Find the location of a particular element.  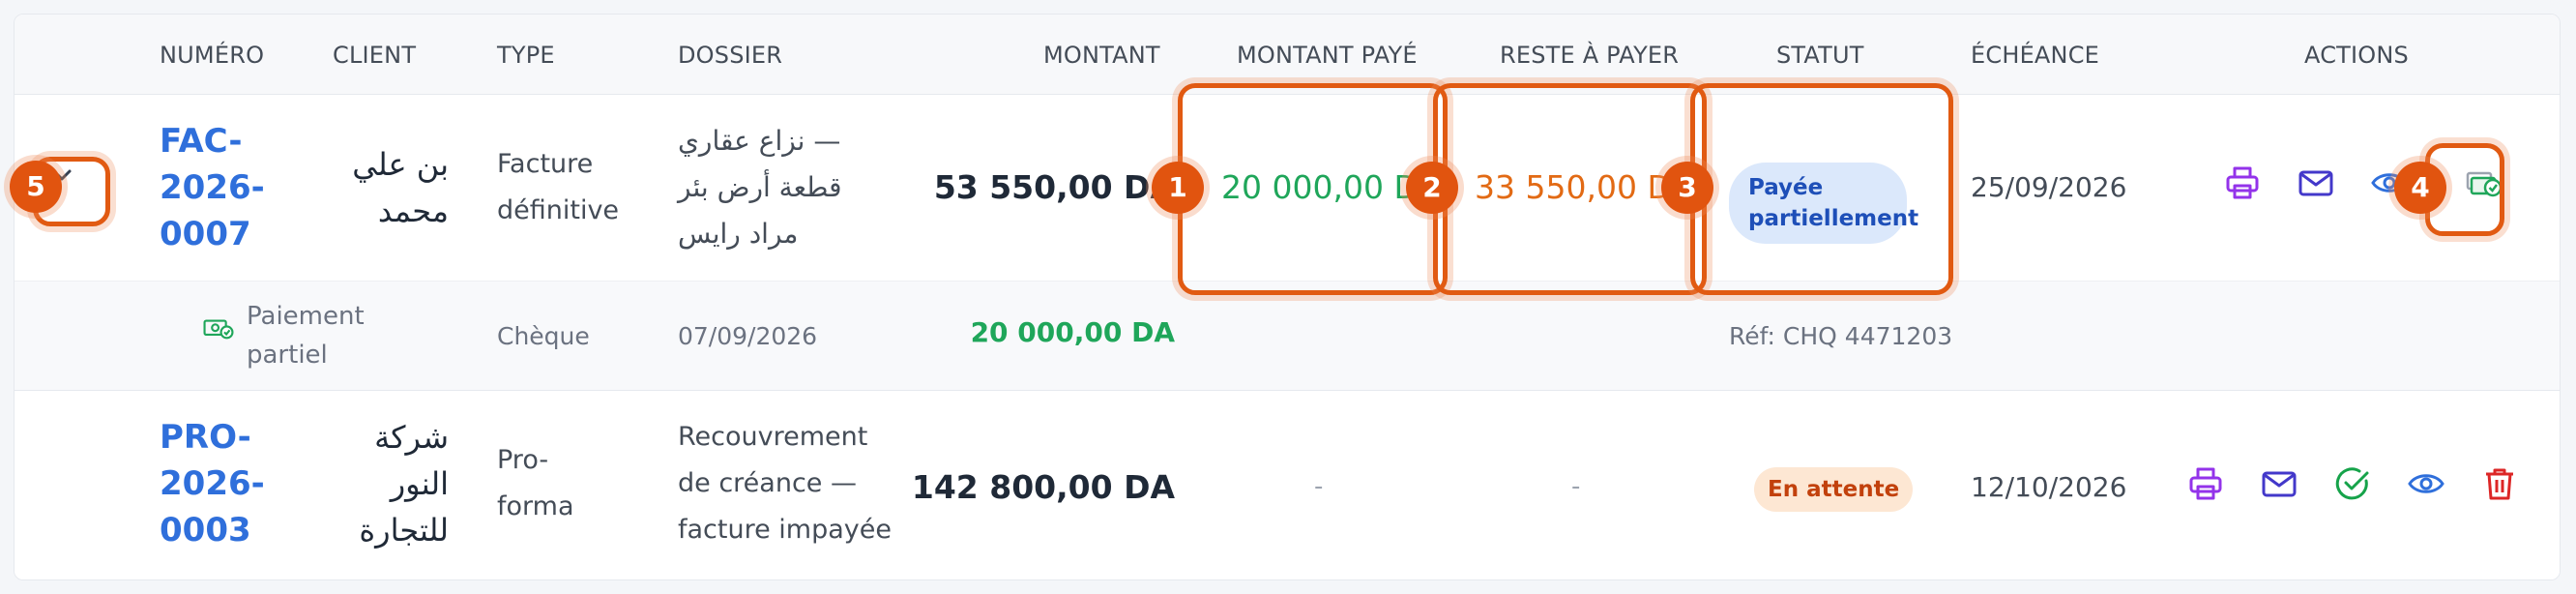

dossier-name: نزاع عقاري — قطعة أرض بئر مراد رايس is located at coordinates (760, 187).